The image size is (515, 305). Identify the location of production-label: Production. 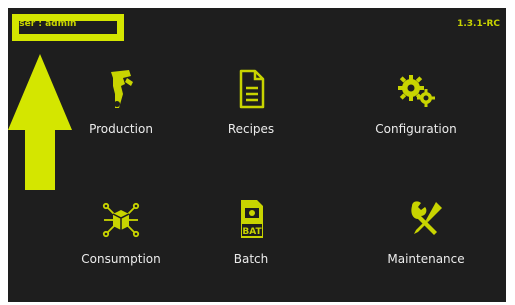
(121, 129).